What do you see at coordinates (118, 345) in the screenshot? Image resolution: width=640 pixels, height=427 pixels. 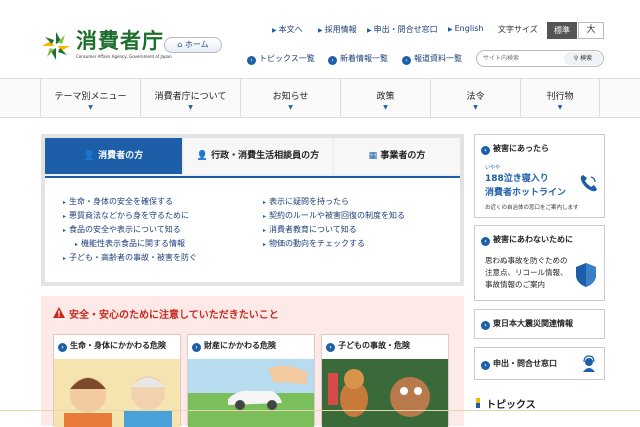 I see `card-title-text: 生命・身体にかかわる危険` at bounding box center [118, 345].